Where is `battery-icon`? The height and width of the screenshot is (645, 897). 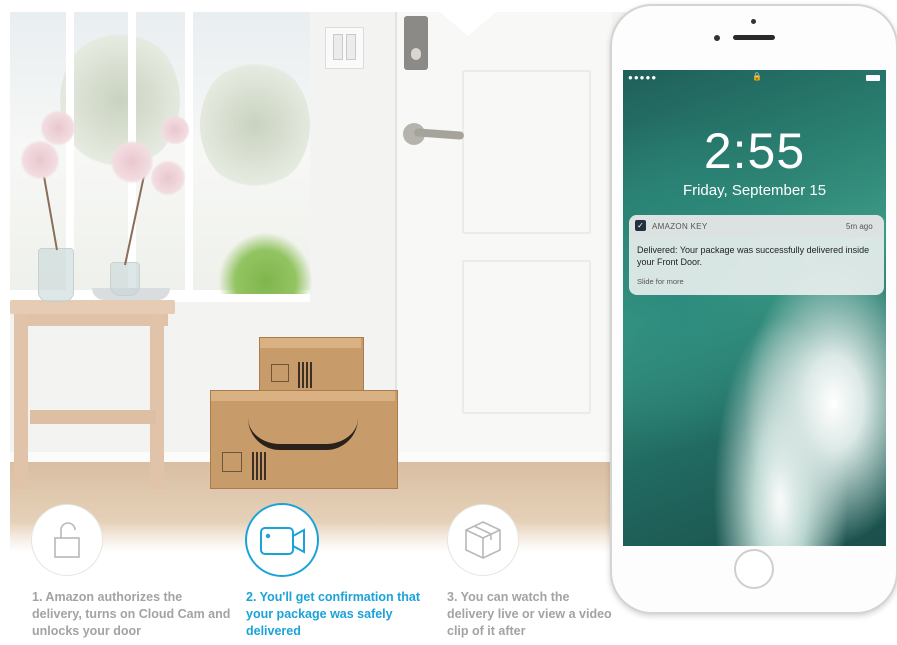 battery-icon is located at coordinates (873, 78).